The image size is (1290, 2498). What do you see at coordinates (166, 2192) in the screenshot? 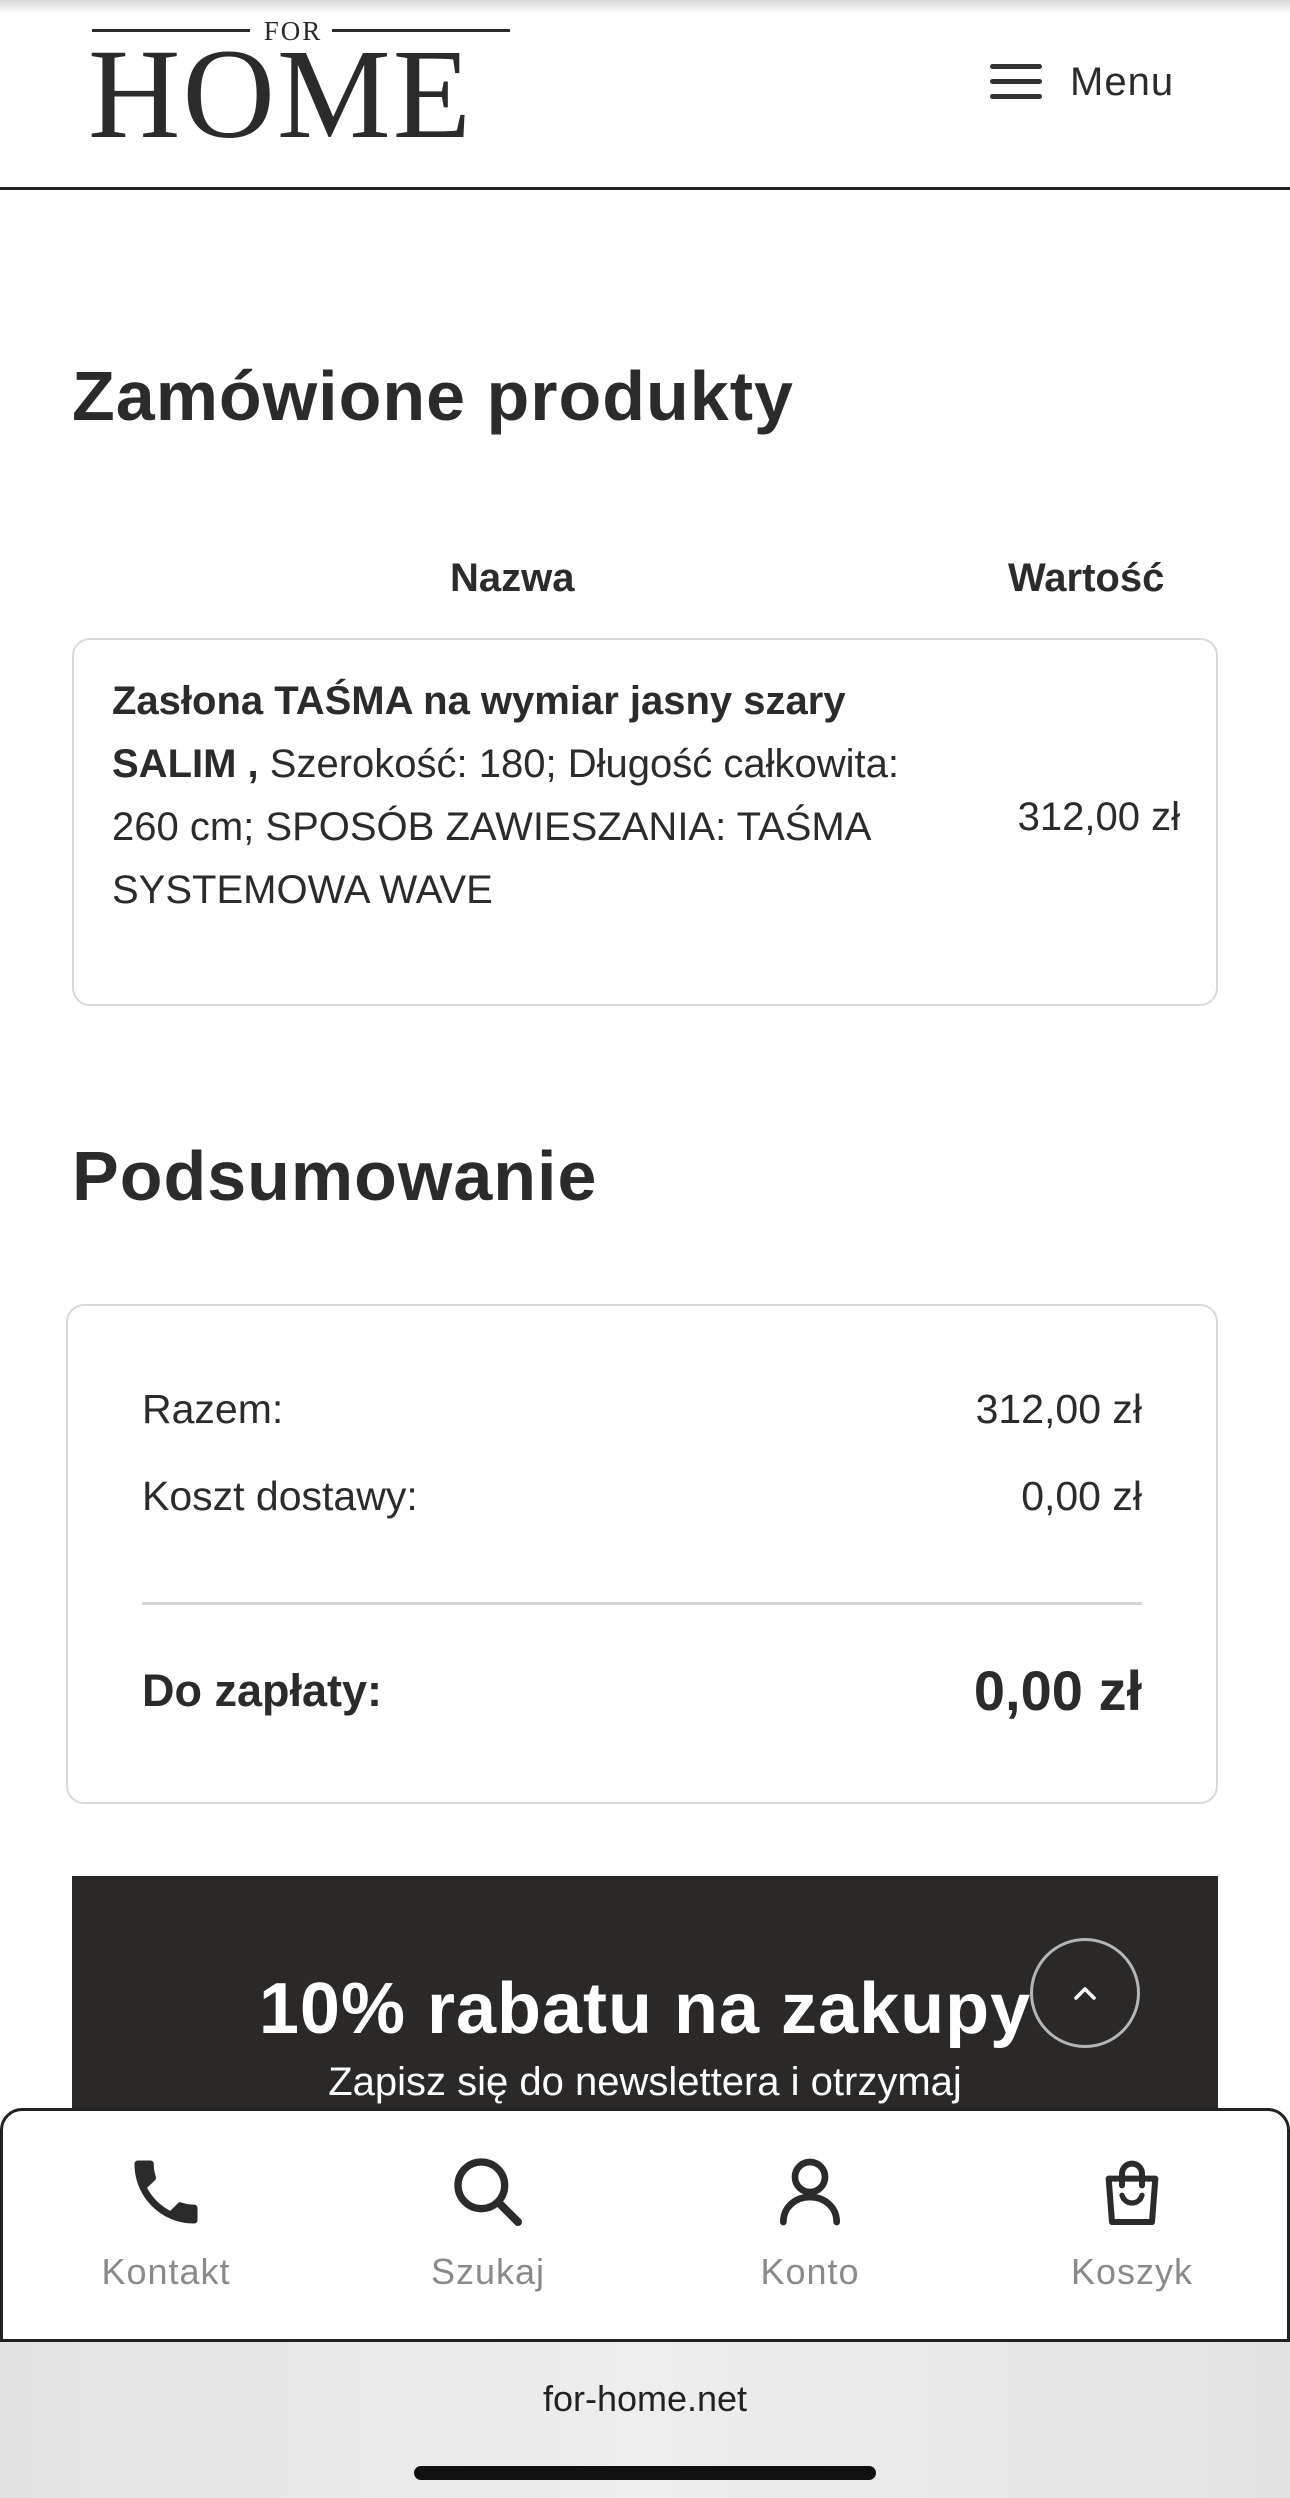
I see `phone-icon` at bounding box center [166, 2192].